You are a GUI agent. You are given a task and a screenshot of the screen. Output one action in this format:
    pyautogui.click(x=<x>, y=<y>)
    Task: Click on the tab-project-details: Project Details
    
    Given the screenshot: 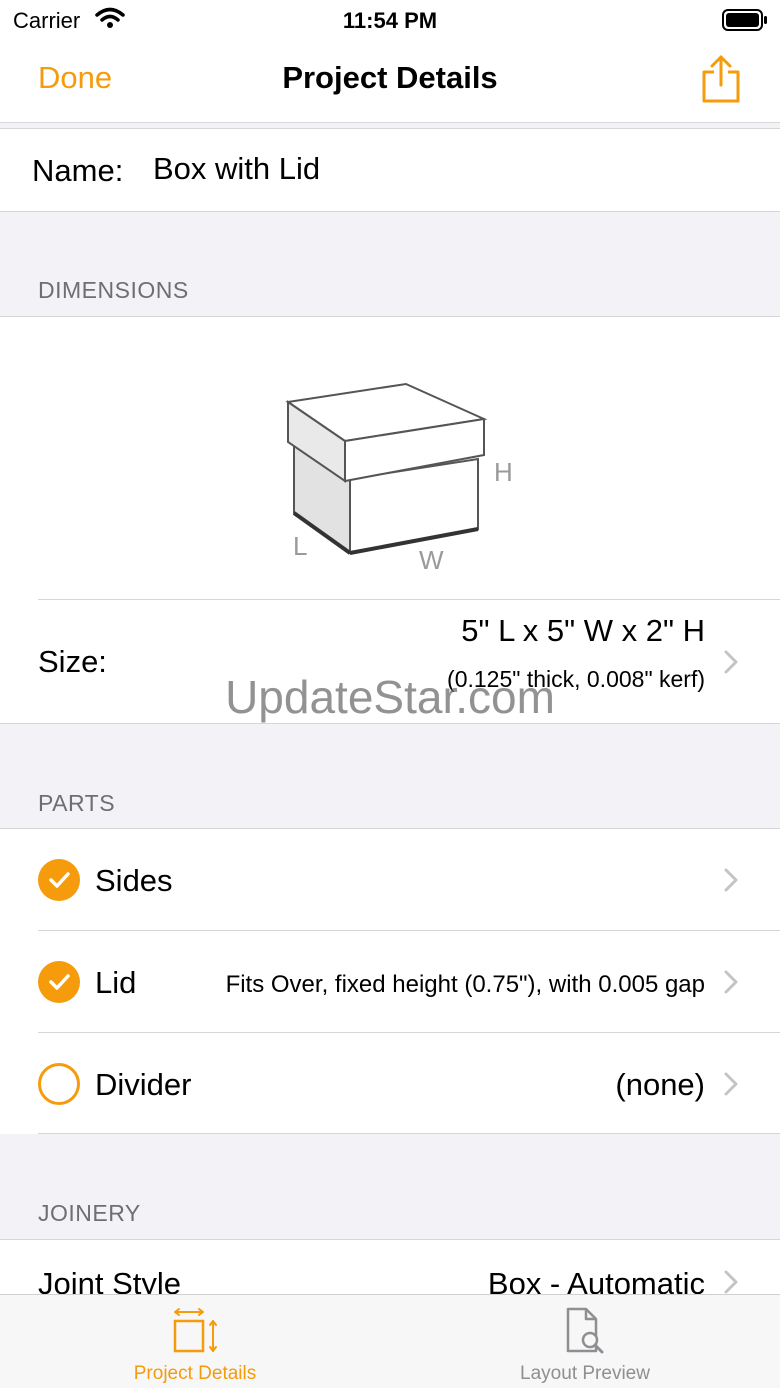 What is the action you would take?
    pyautogui.click(x=195, y=1341)
    